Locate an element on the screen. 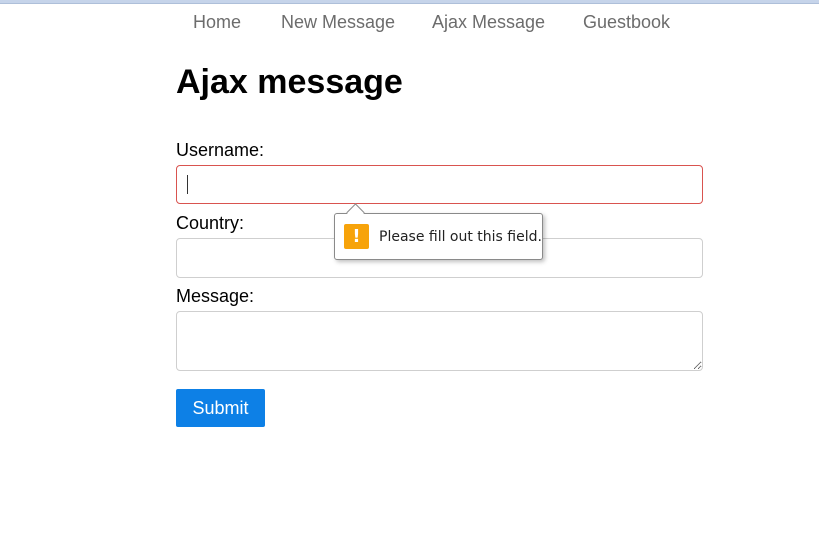 Image resolution: width=819 pixels, height=541 pixels. top-navigation: Home New Message Ajax Message Guestbook is located at coordinates (409, 24).